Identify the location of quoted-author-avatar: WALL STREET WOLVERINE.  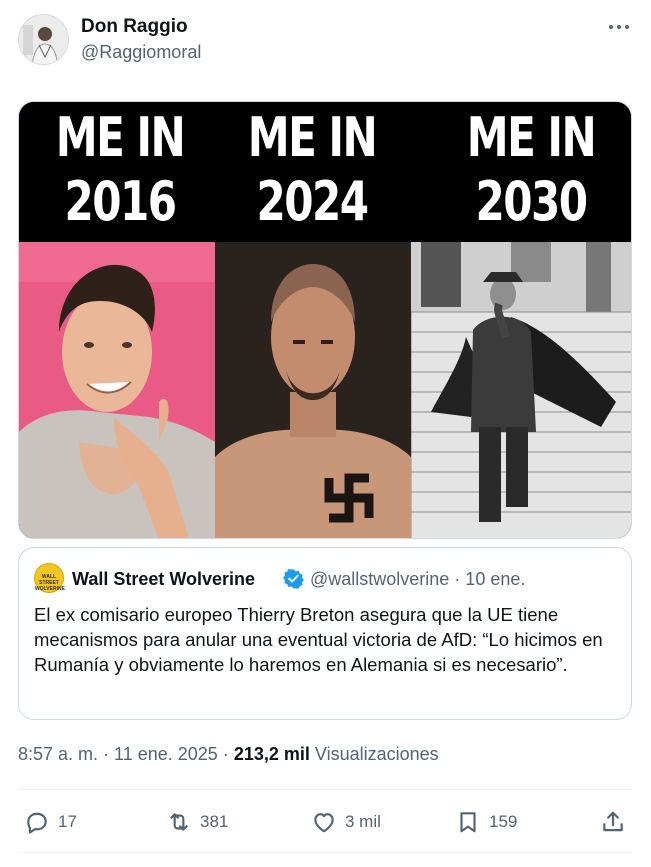
(49, 578).